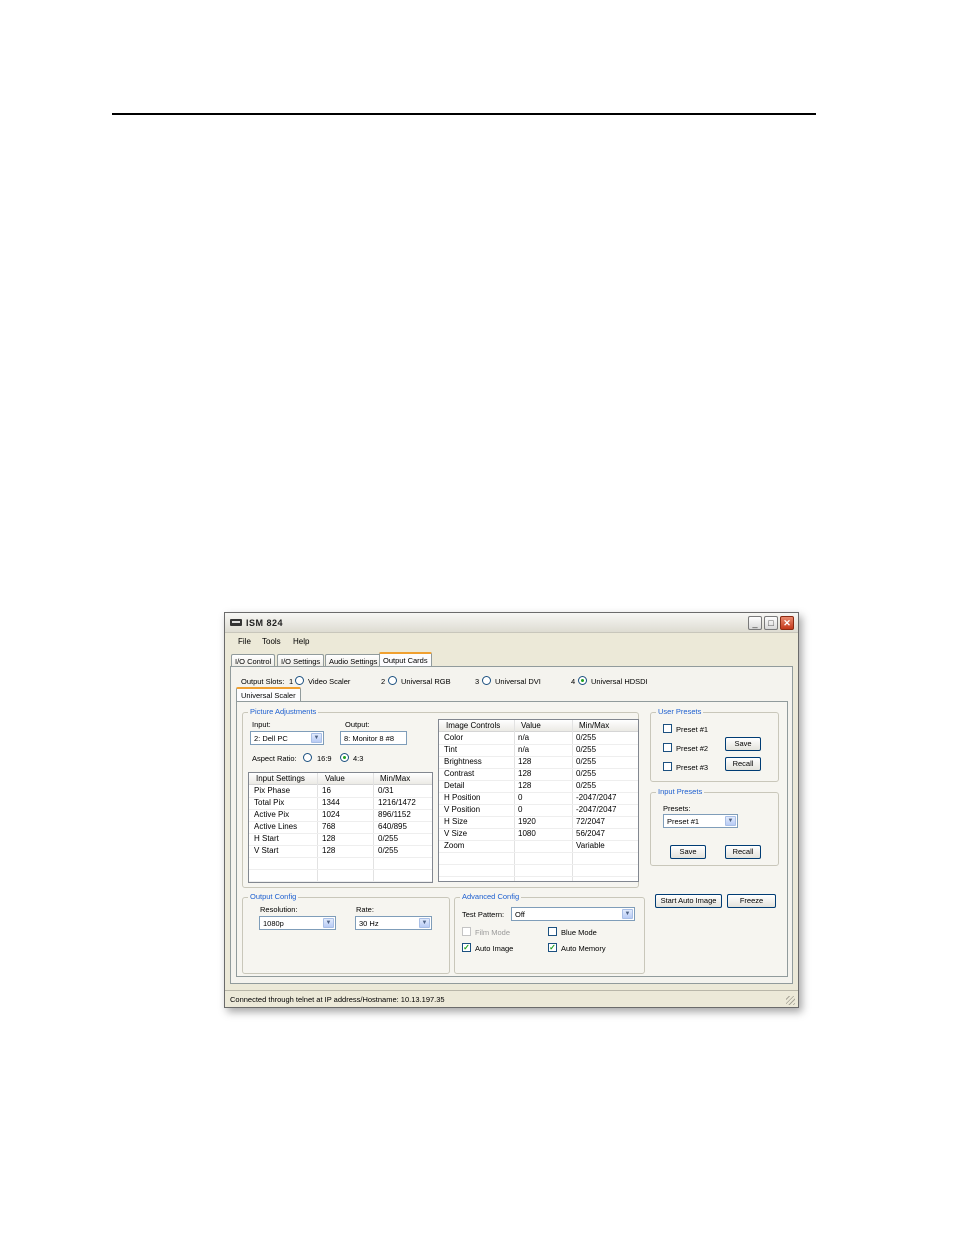 The width and height of the screenshot is (954, 1235). What do you see at coordinates (463, 761) in the screenshot?
I see `table-cell: Brightness` at bounding box center [463, 761].